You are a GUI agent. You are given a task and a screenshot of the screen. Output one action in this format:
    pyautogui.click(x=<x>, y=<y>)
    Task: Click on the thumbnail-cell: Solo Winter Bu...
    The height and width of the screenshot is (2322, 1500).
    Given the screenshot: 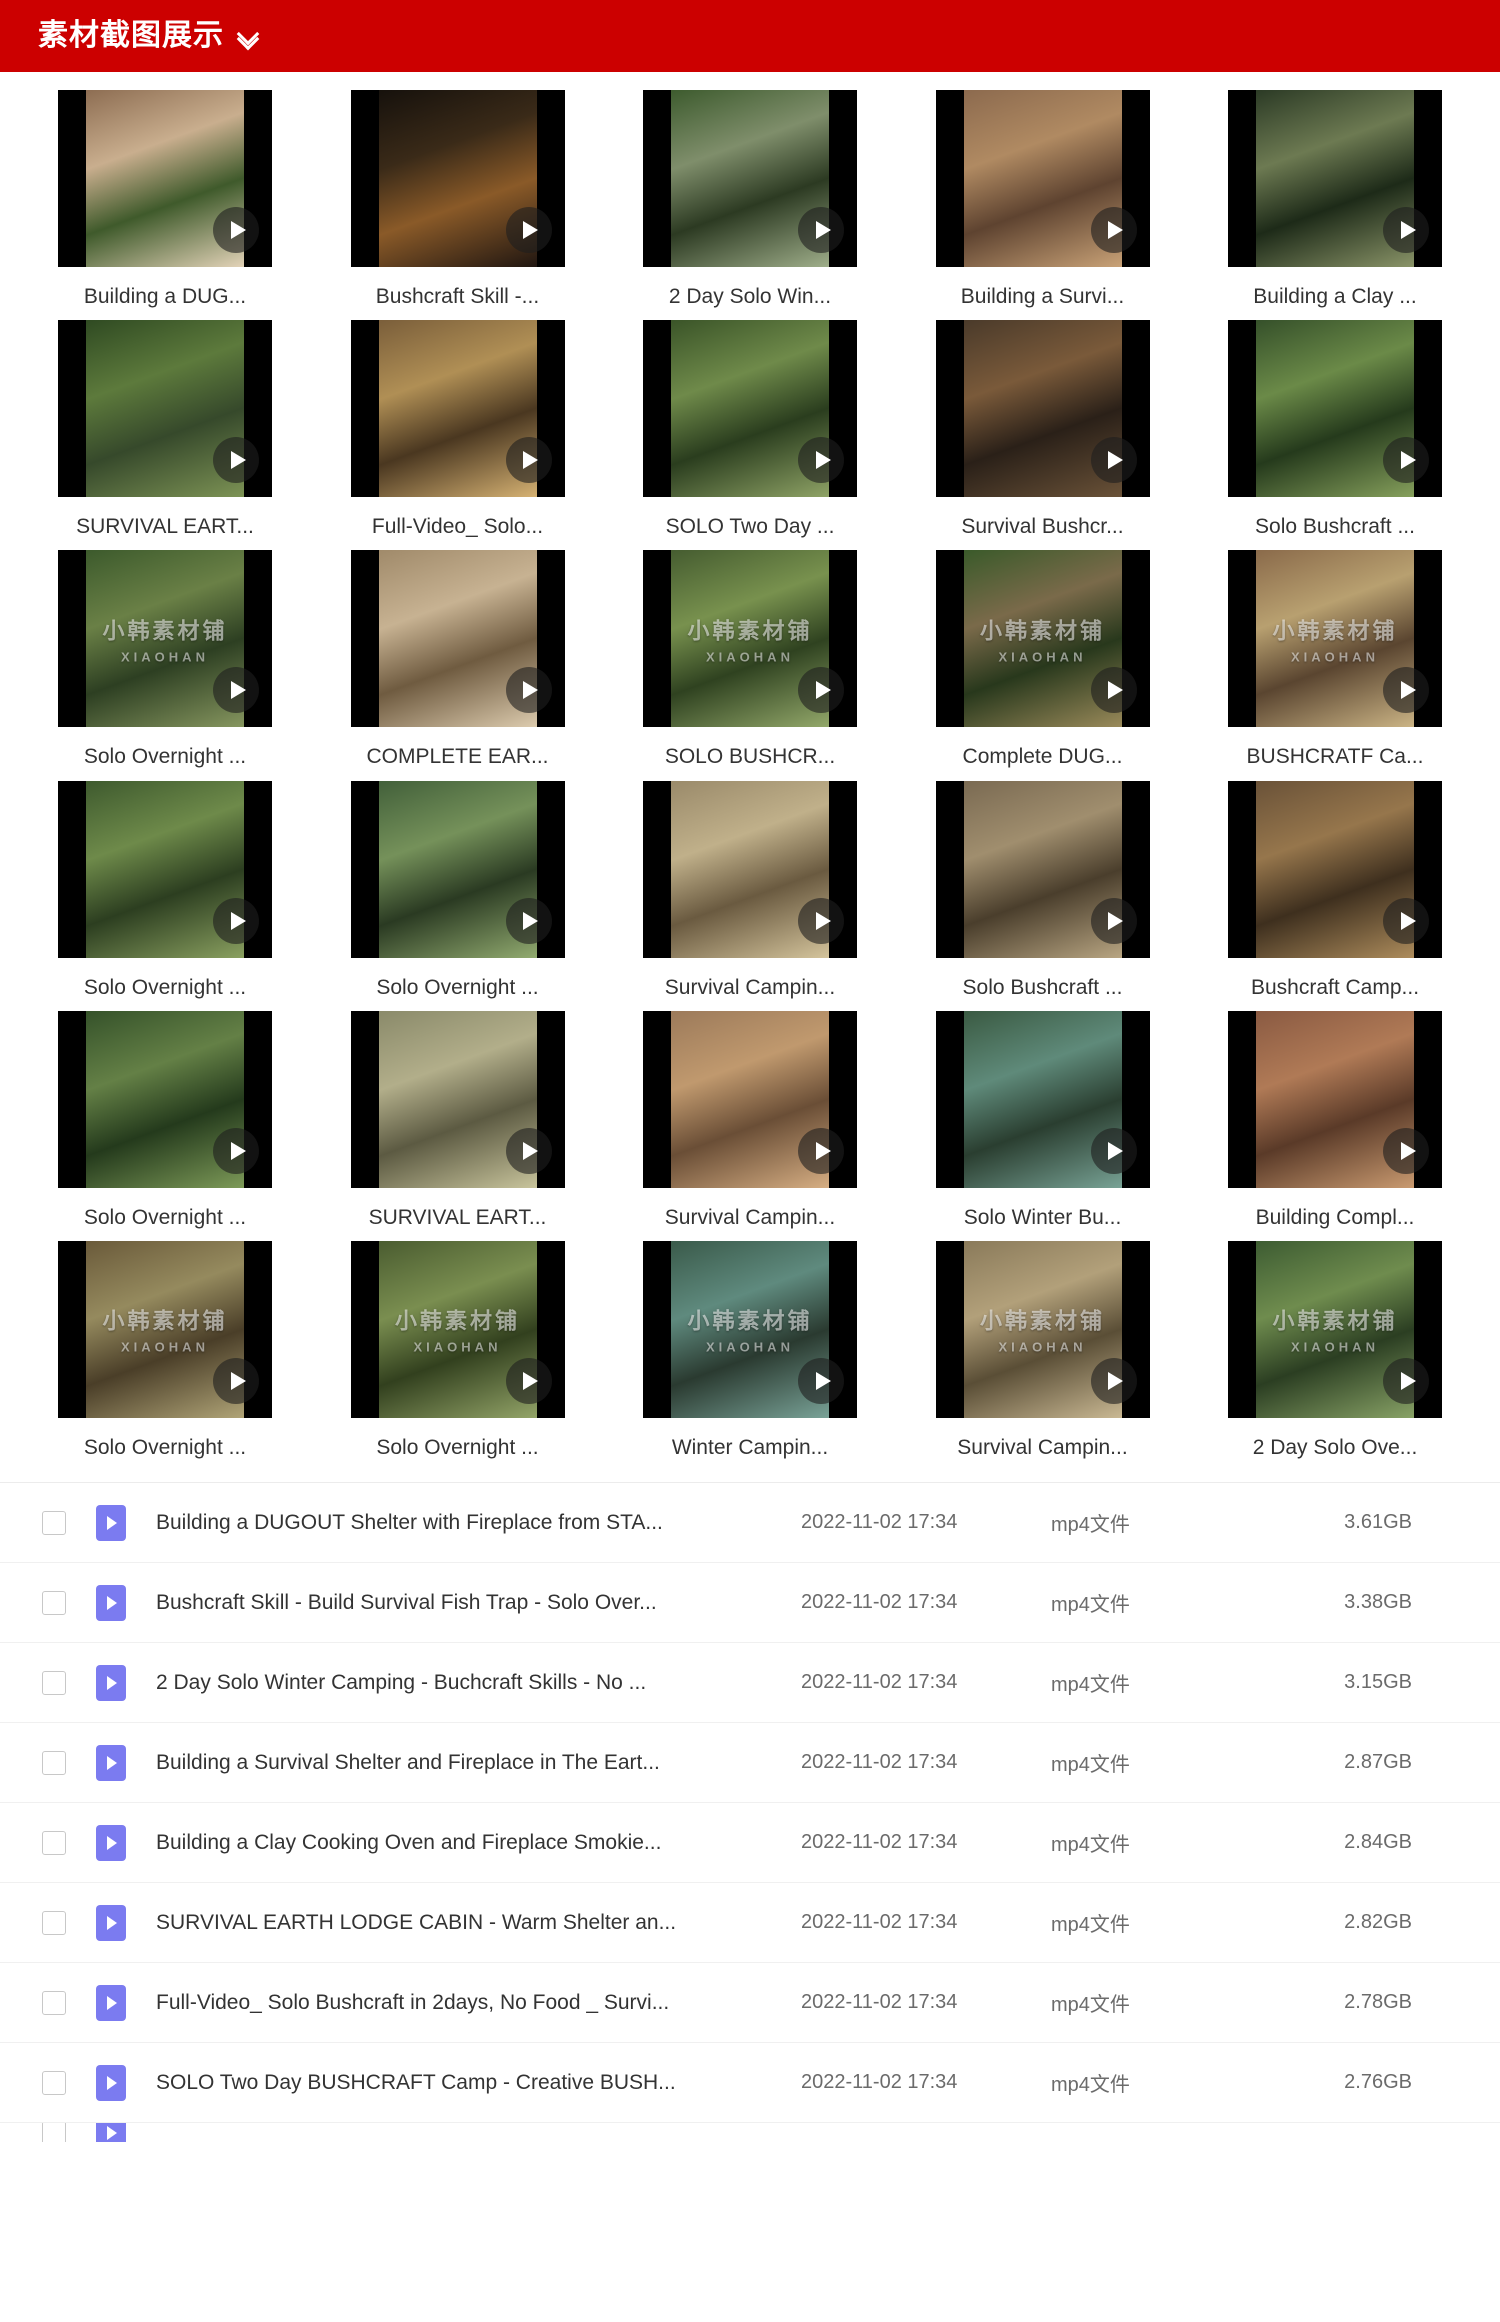 What is the action you would take?
    pyautogui.click(x=1042, y=1120)
    